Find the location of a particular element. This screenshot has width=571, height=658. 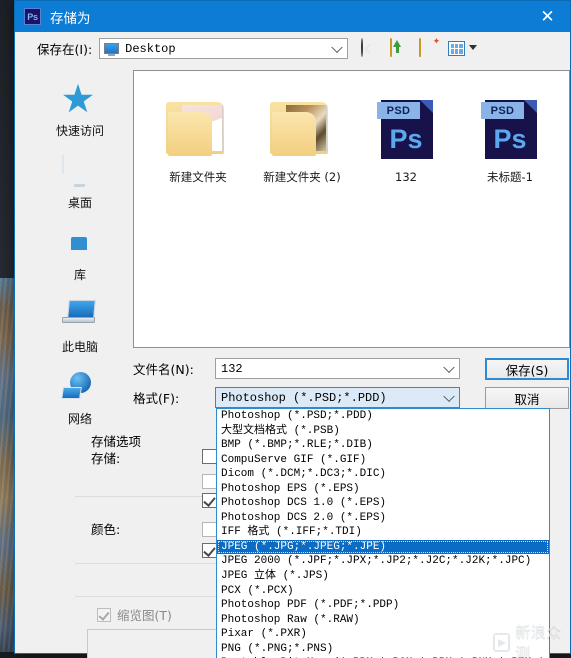

save-button: 保存(S) is located at coordinates (527, 369).